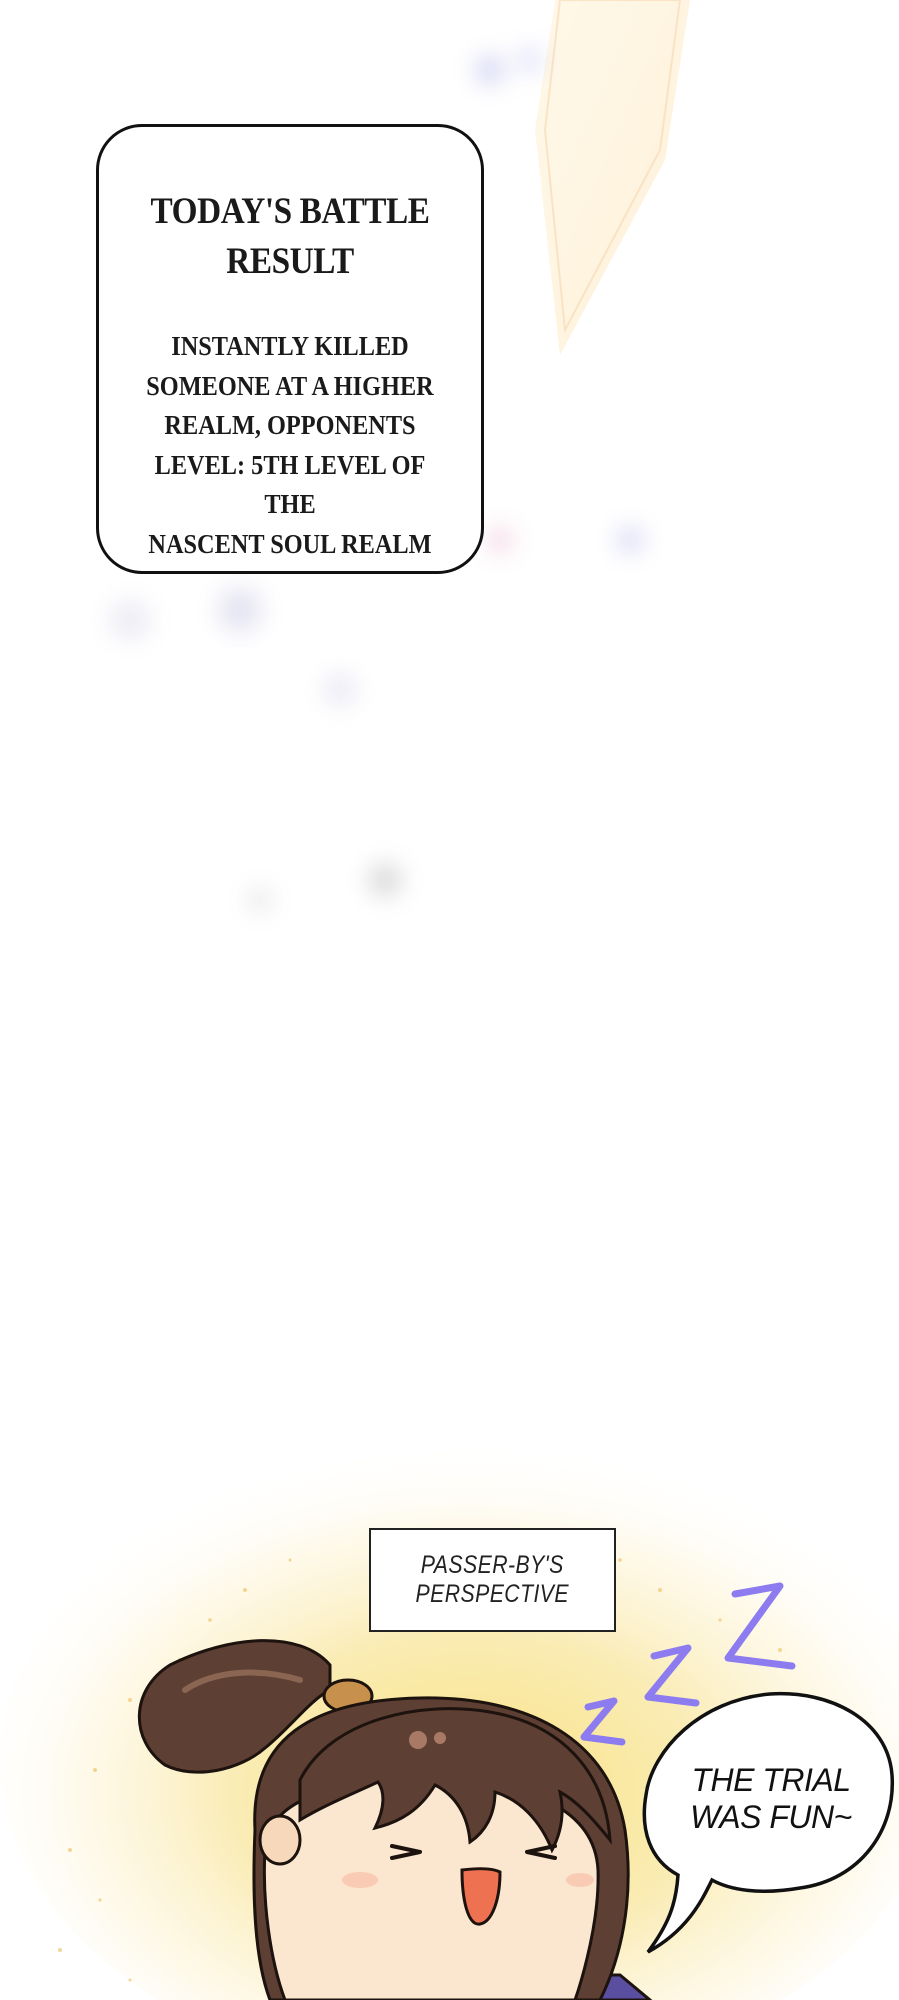  What do you see at coordinates (771, 1780) in the screenshot?
I see `speech-line: THE TRIAL` at bounding box center [771, 1780].